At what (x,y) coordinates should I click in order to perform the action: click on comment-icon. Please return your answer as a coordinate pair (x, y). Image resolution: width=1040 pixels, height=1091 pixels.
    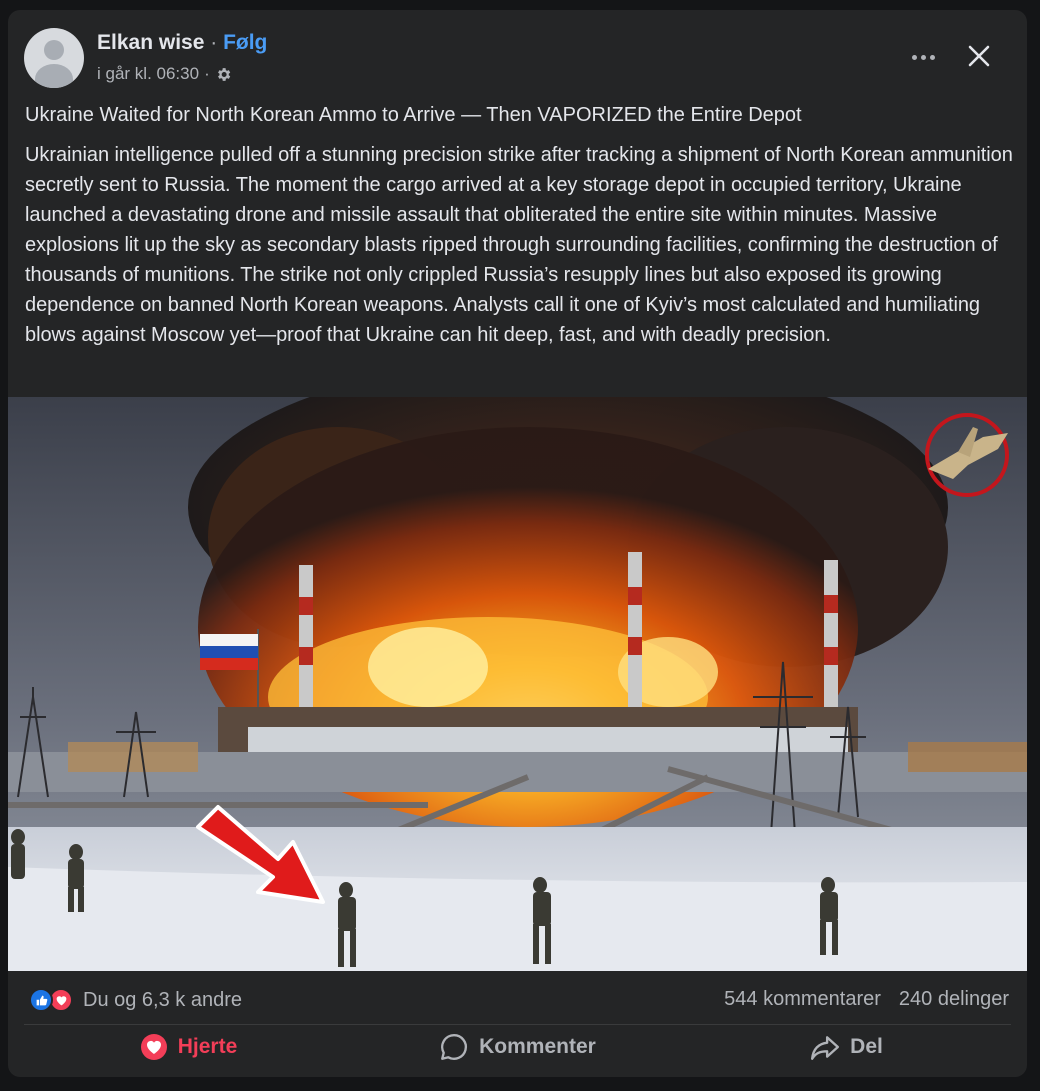
    Looking at the image, I should click on (454, 1047).